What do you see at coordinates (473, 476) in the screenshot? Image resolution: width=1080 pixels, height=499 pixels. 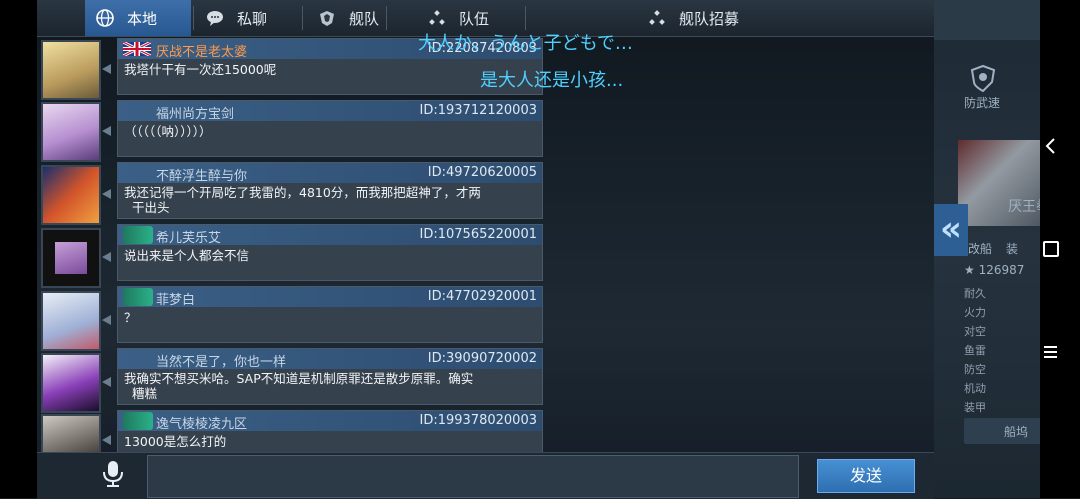 I see `chat-input` at bounding box center [473, 476].